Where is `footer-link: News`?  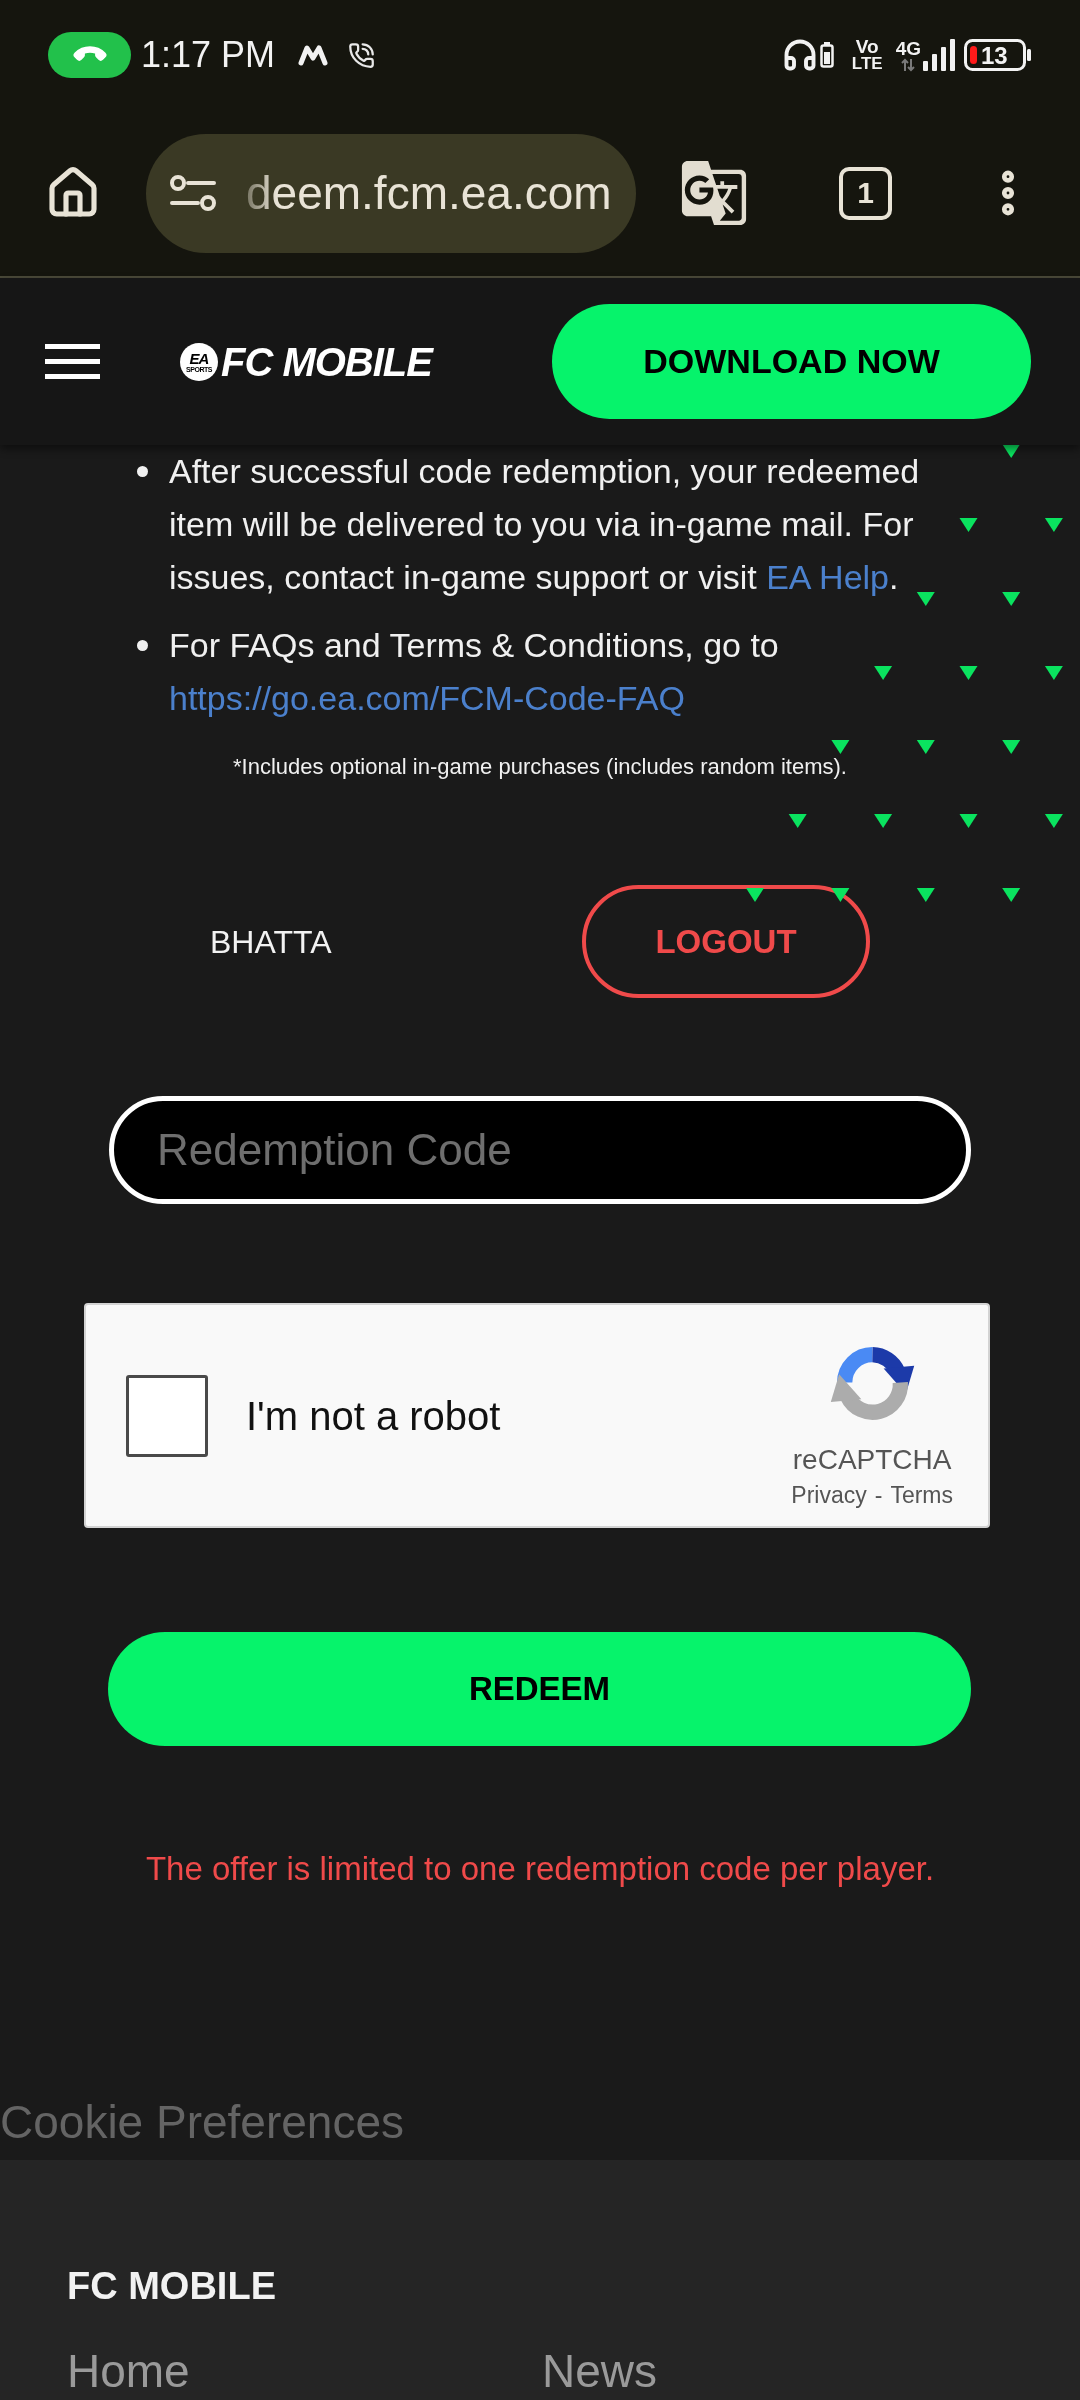 footer-link: News is located at coordinates (600, 2371).